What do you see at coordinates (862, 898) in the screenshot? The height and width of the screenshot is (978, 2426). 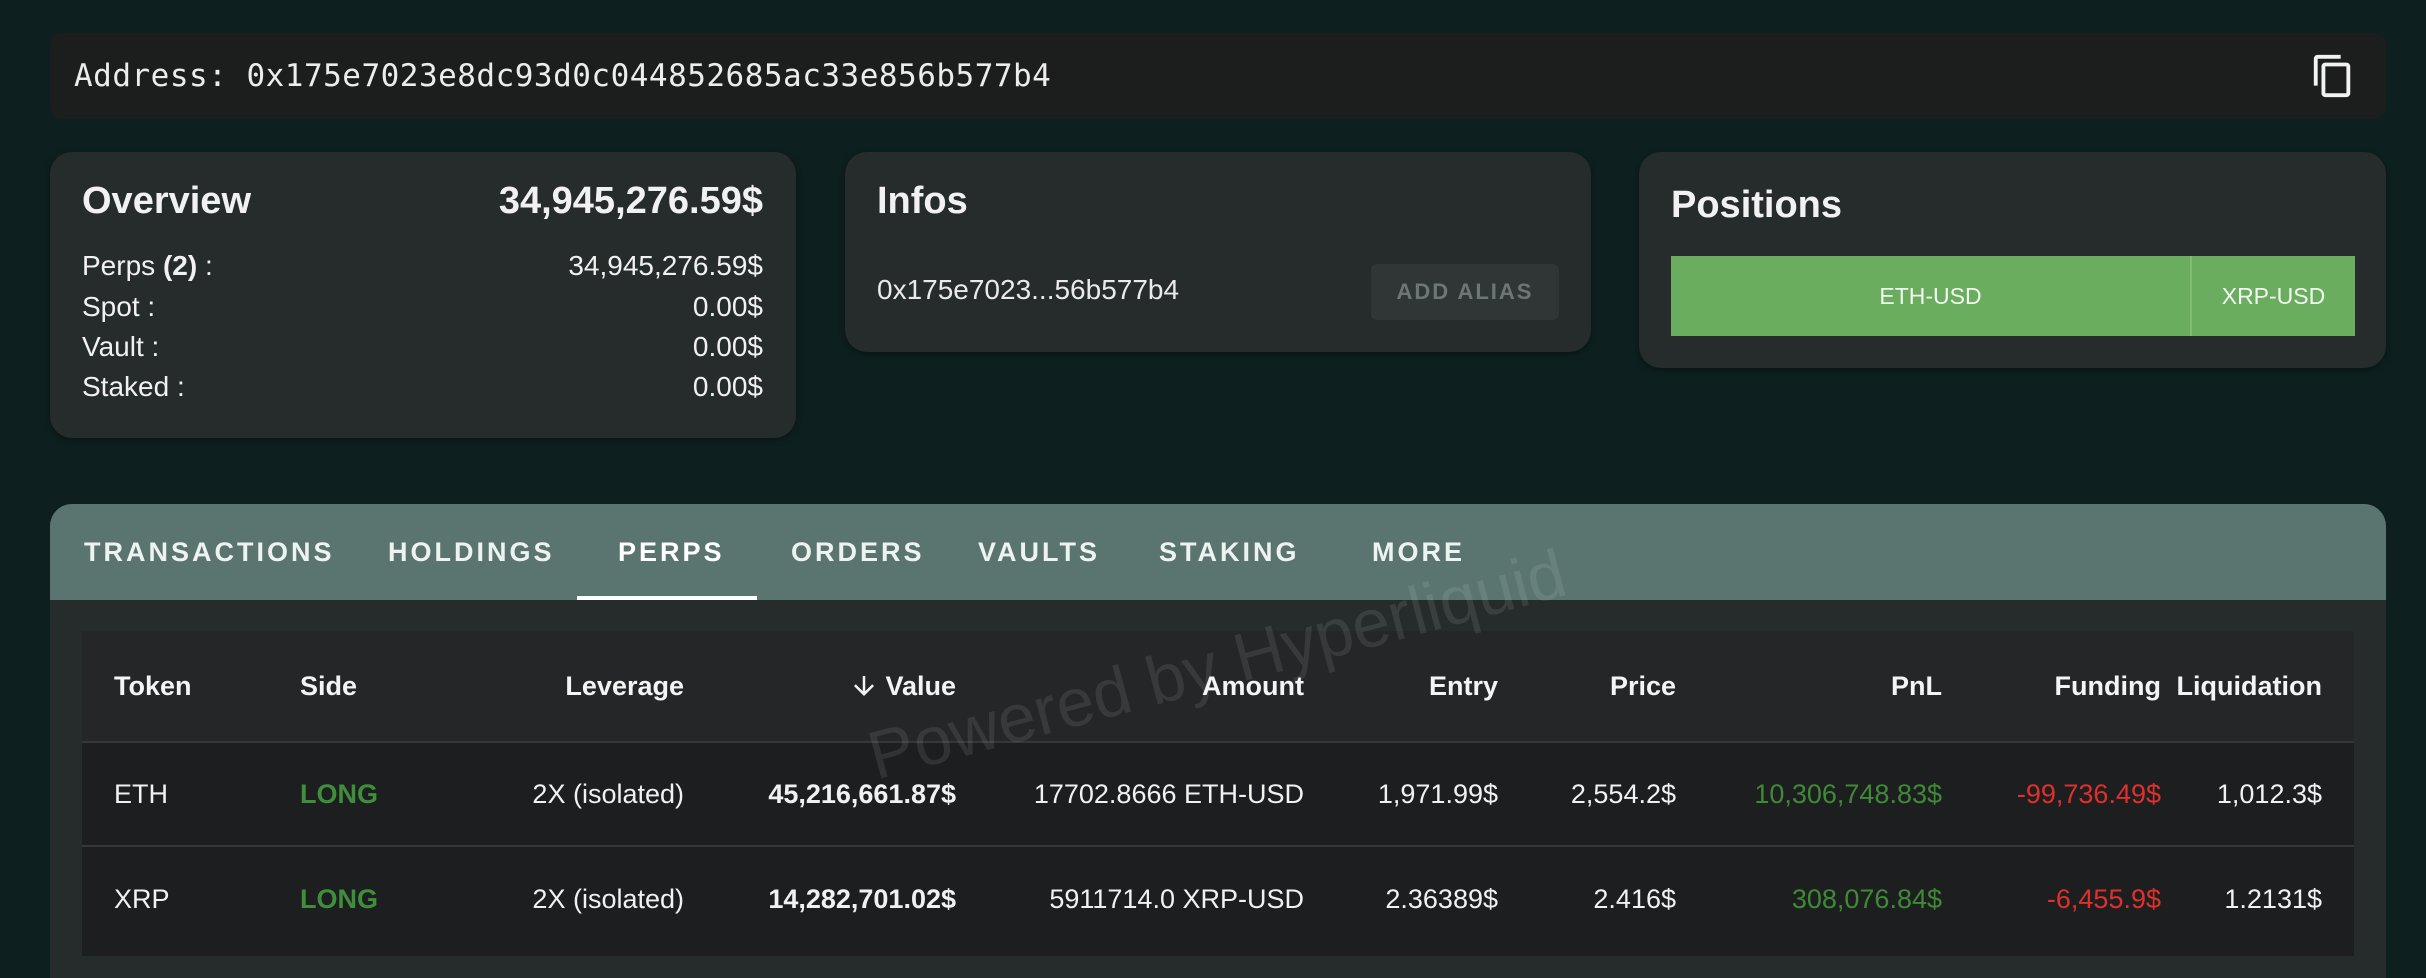 I see `cell-value: 14,282,701.02$` at bounding box center [862, 898].